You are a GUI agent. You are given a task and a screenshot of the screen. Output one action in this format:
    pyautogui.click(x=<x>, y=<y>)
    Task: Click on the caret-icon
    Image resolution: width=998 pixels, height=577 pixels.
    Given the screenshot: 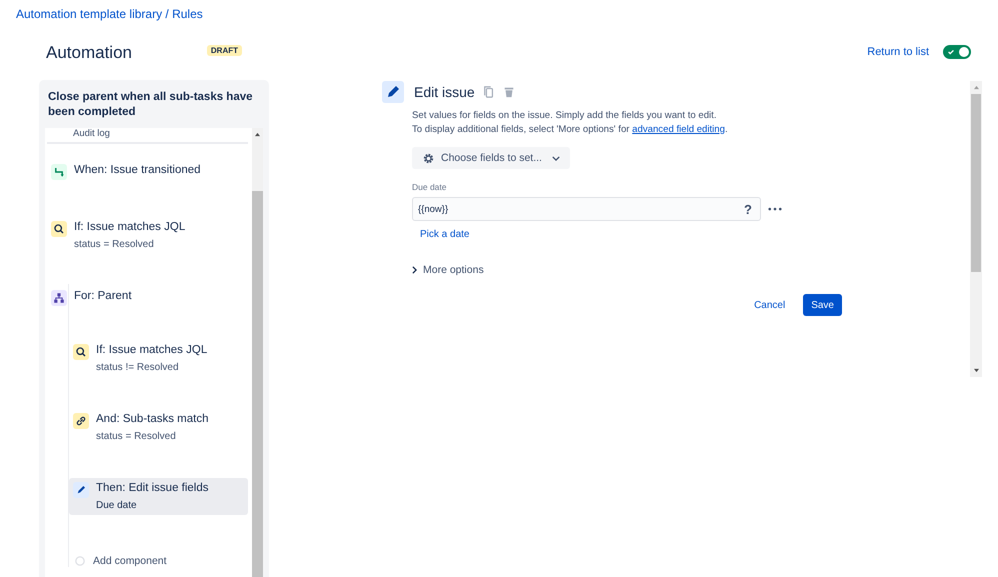 What is the action you would take?
    pyautogui.click(x=556, y=158)
    